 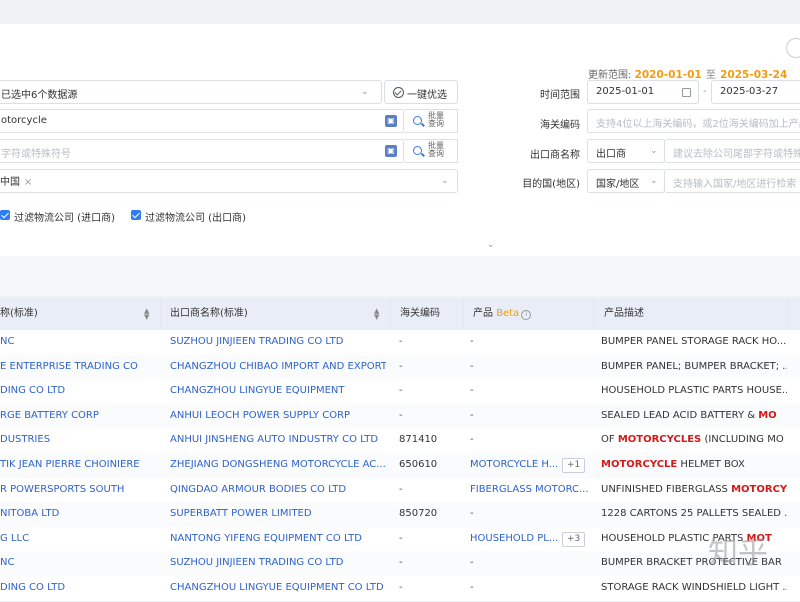 I want to click on destination-type-select: 国家/地区 ⌄, so click(x=626, y=181).